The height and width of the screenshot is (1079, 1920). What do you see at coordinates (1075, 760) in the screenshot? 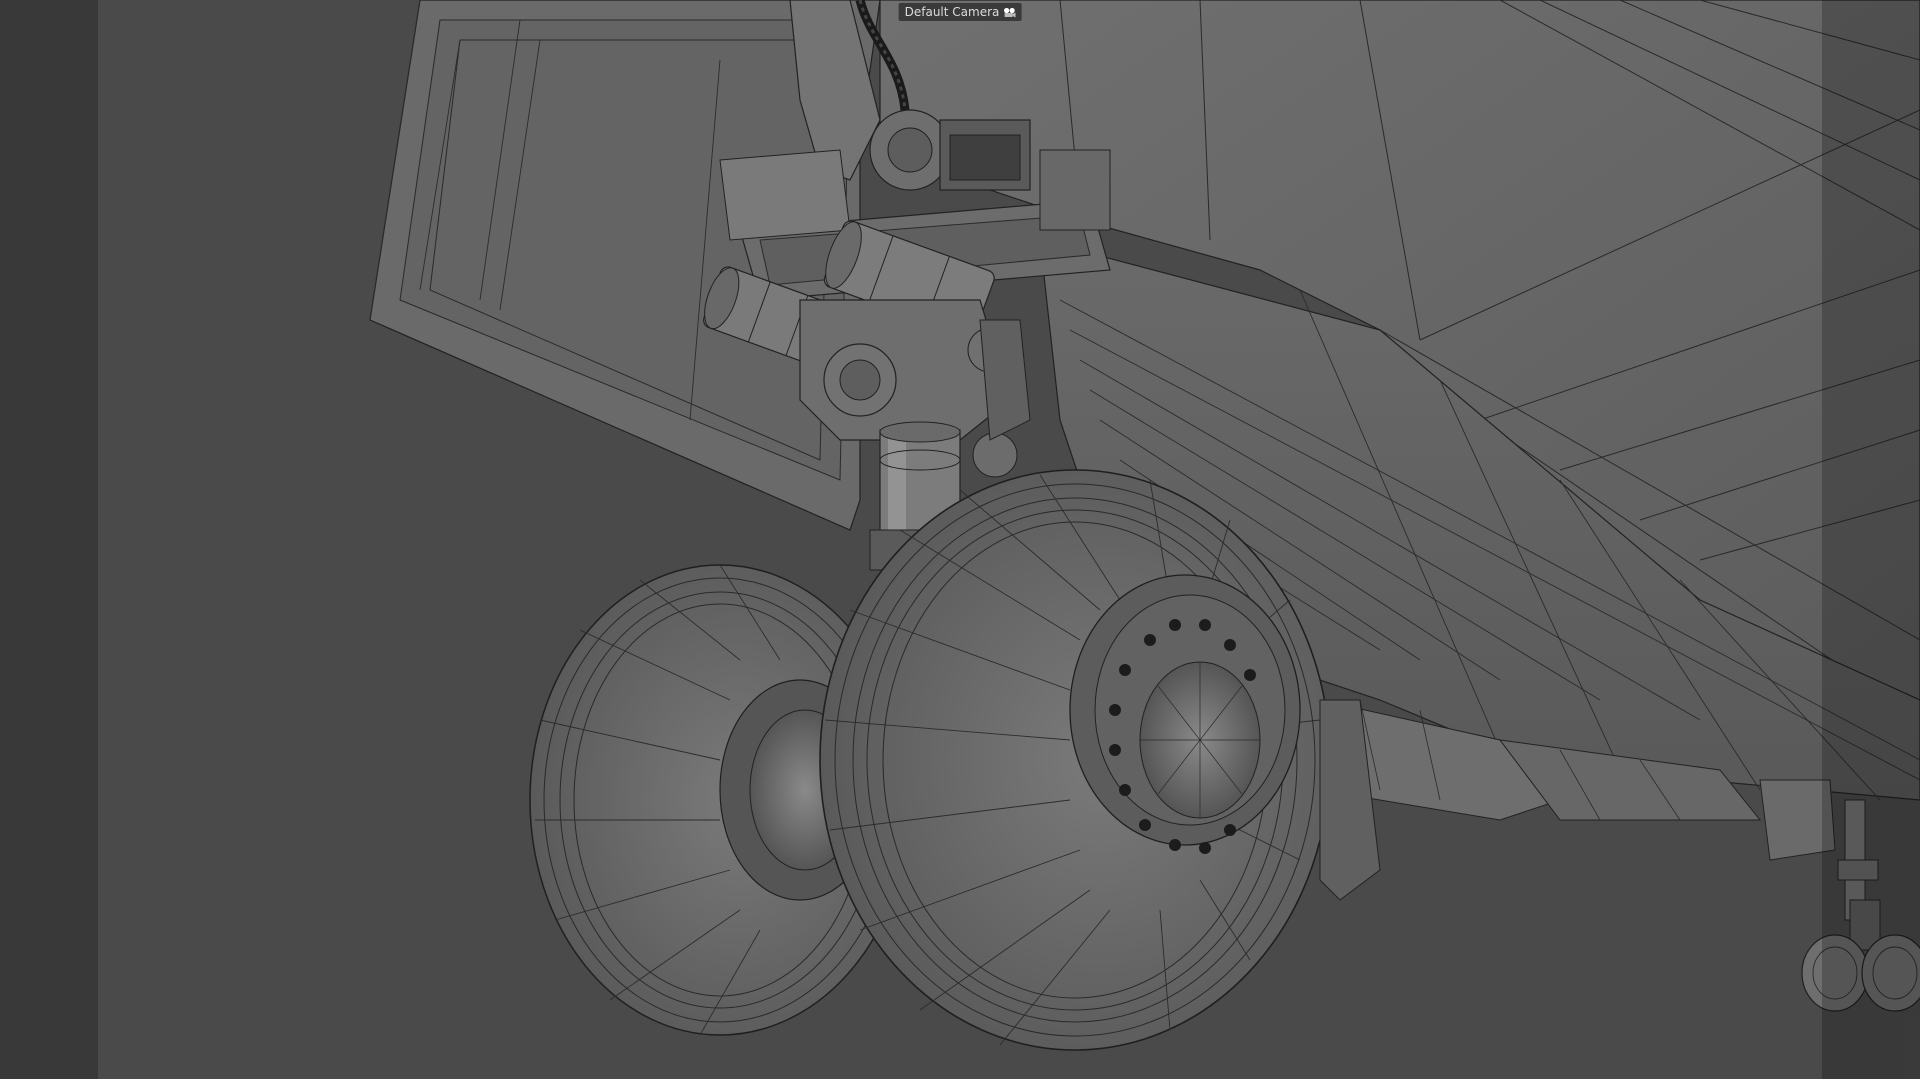
I see `landing-gear-wheel-front` at bounding box center [1075, 760].